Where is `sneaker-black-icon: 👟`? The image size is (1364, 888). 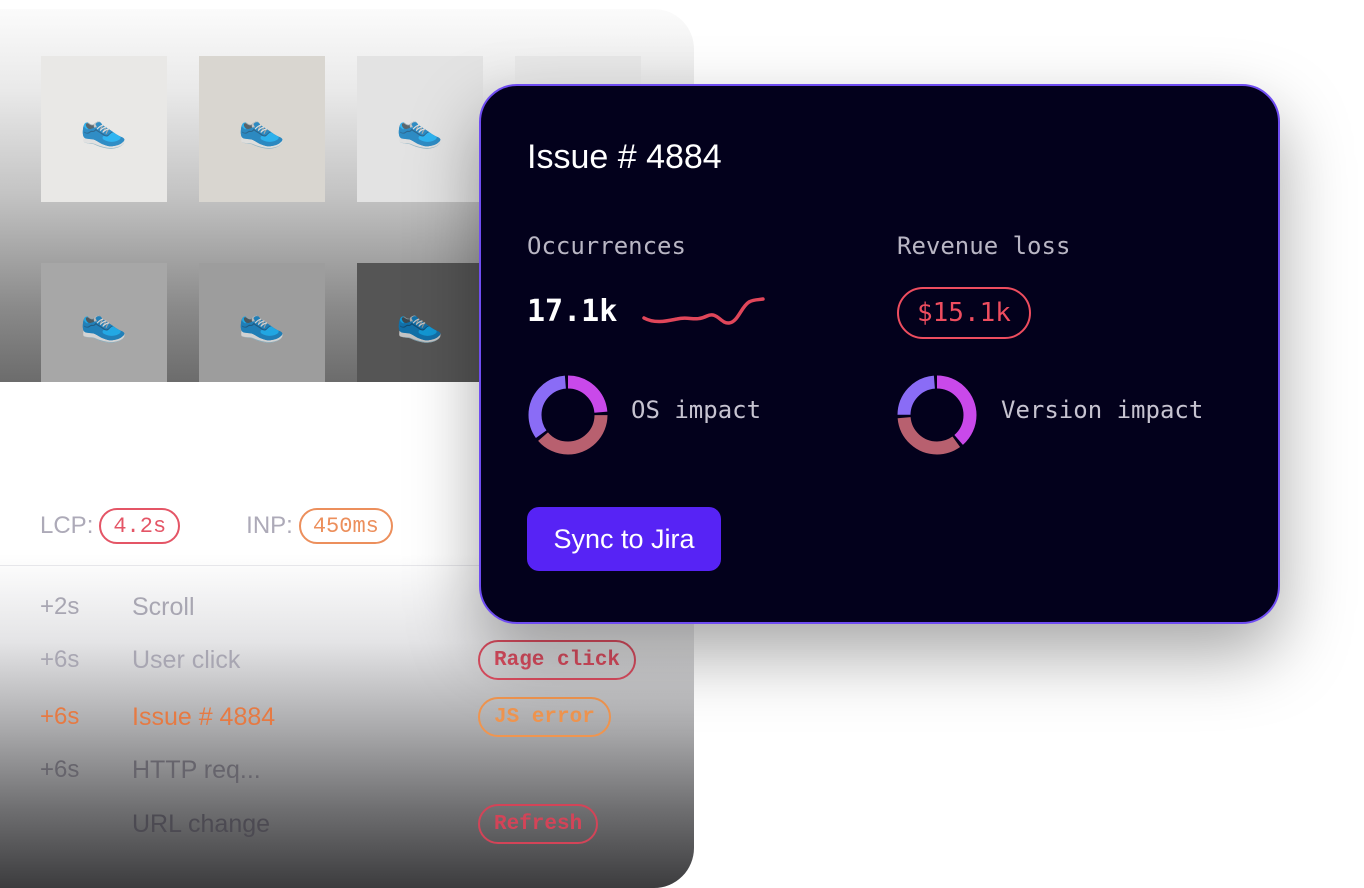 sneaker-black-icon: 👟 is located at coordinates (420, 322).